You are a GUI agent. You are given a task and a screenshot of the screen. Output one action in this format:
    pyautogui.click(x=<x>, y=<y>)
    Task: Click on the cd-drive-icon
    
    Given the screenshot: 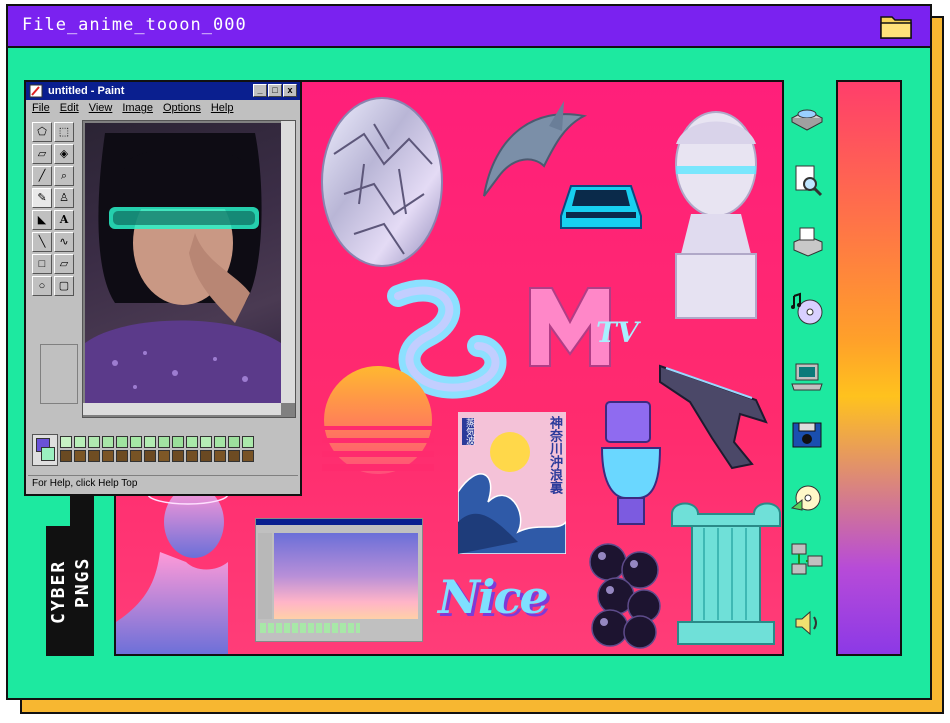 What is the action you would take?
    pyautogui.click(x=807, y=117)
    